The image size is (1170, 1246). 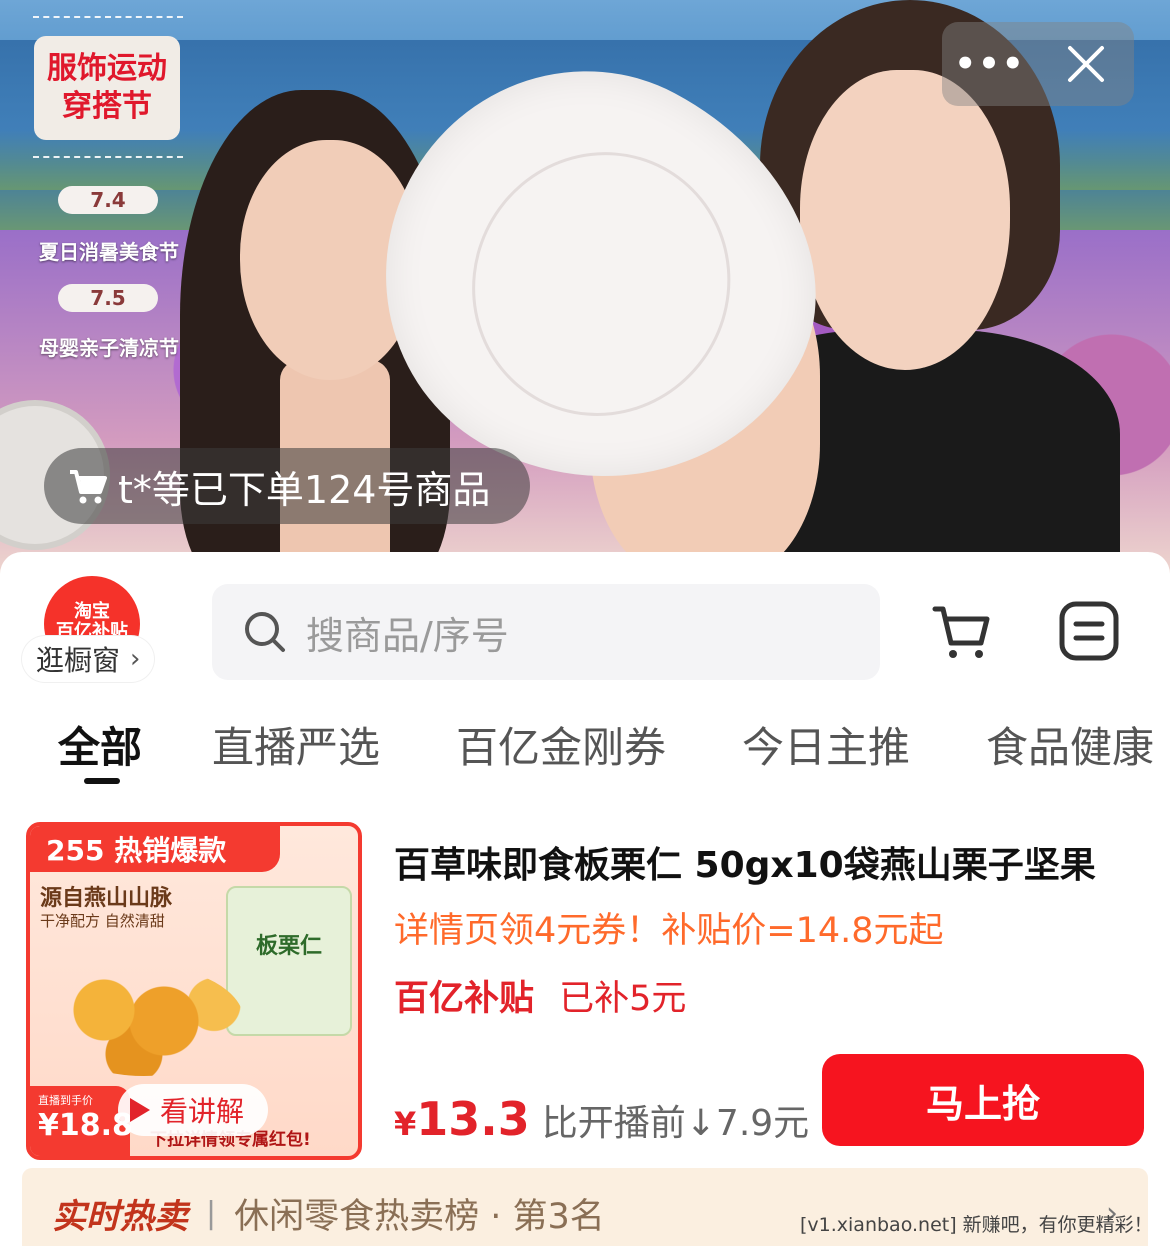 What do you see at coordinates (109, 348) in the screenshot?
I see `event-name: 母婴亲子清凉节` at bounding box center [109, 348].